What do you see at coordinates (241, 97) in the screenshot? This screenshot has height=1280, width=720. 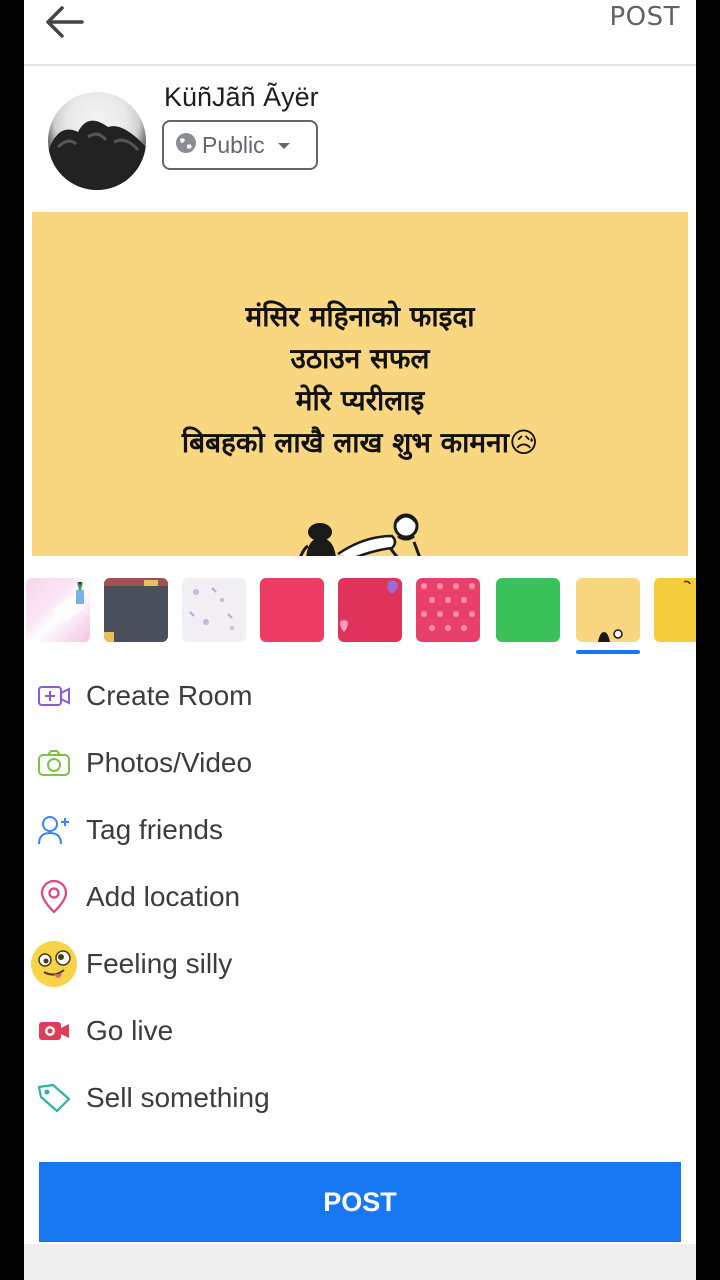 I see `user-name: KüñJãñ Ãyër` at bounding box center [241, 97].